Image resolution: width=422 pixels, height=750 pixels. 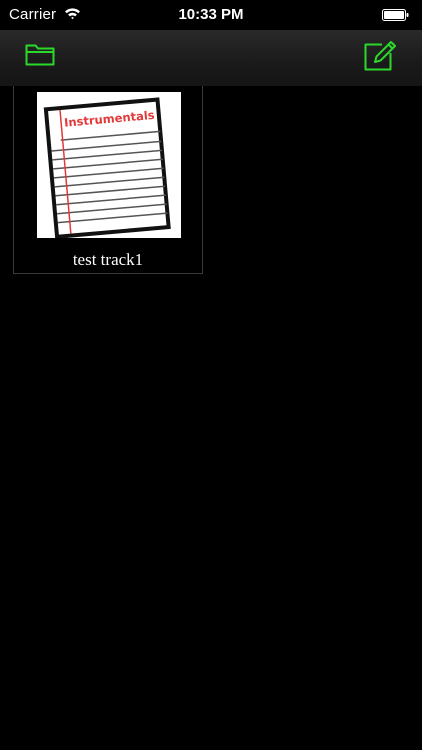 What do you see at coordinates (395, 15) in the screenshot?
I see `battery-icon` at bounding box center [395, 15].